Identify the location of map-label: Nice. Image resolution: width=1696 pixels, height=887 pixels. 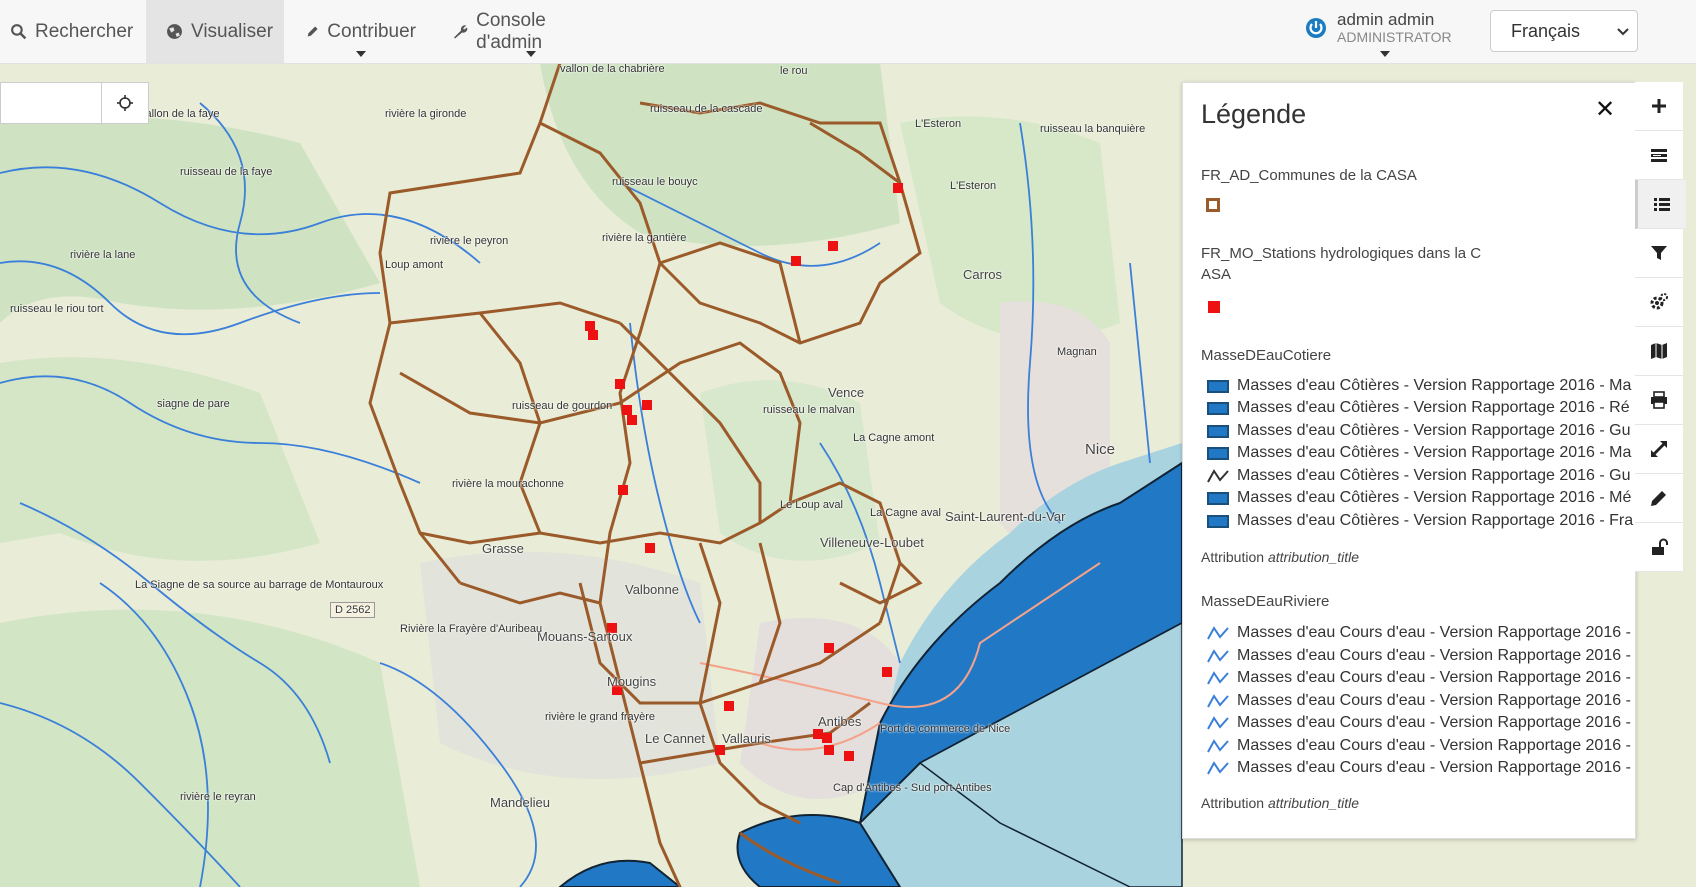
(1100, 449).